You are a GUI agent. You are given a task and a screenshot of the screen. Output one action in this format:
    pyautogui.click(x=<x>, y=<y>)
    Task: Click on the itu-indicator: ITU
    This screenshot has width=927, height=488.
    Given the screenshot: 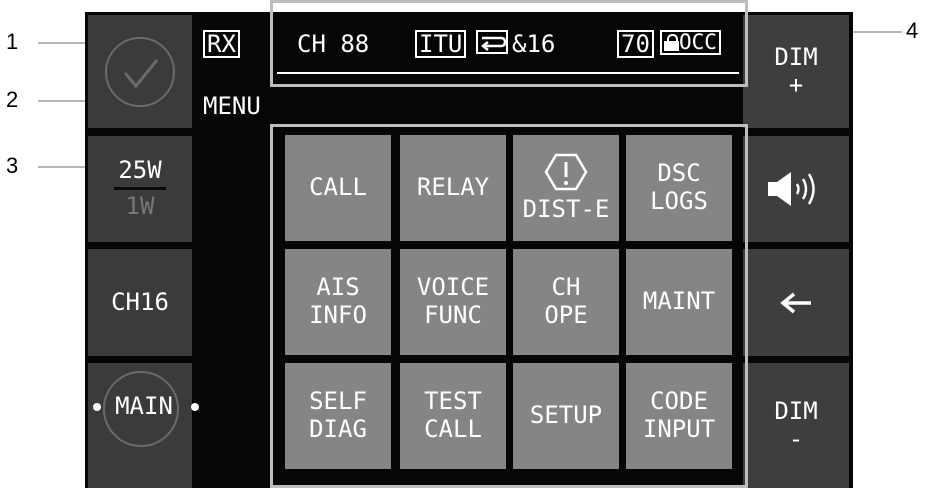 What is the action you would take?
    pyautogui.click(x=441, y=44)
    